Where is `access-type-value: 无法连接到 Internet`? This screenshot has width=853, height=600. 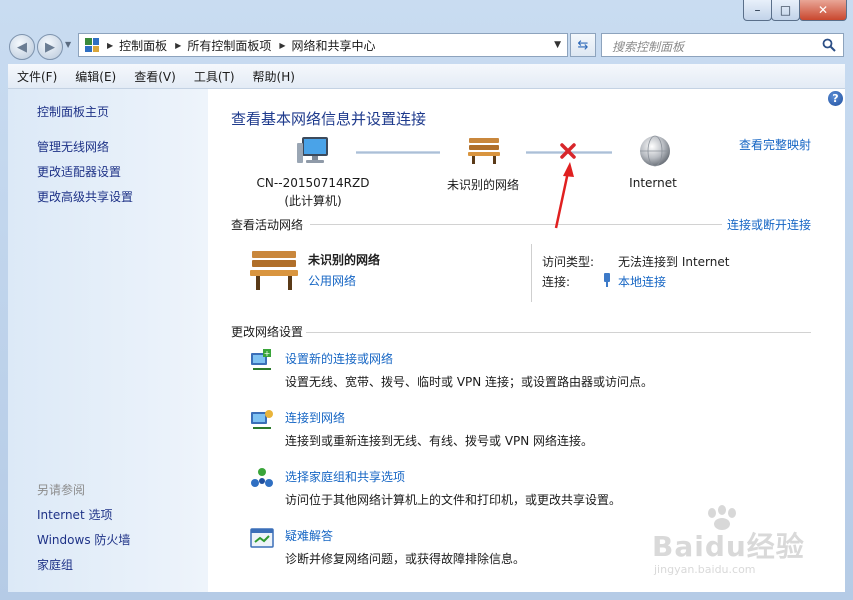 access-type-value: 无法连接到 Internet is located at coordinates (674, 262).